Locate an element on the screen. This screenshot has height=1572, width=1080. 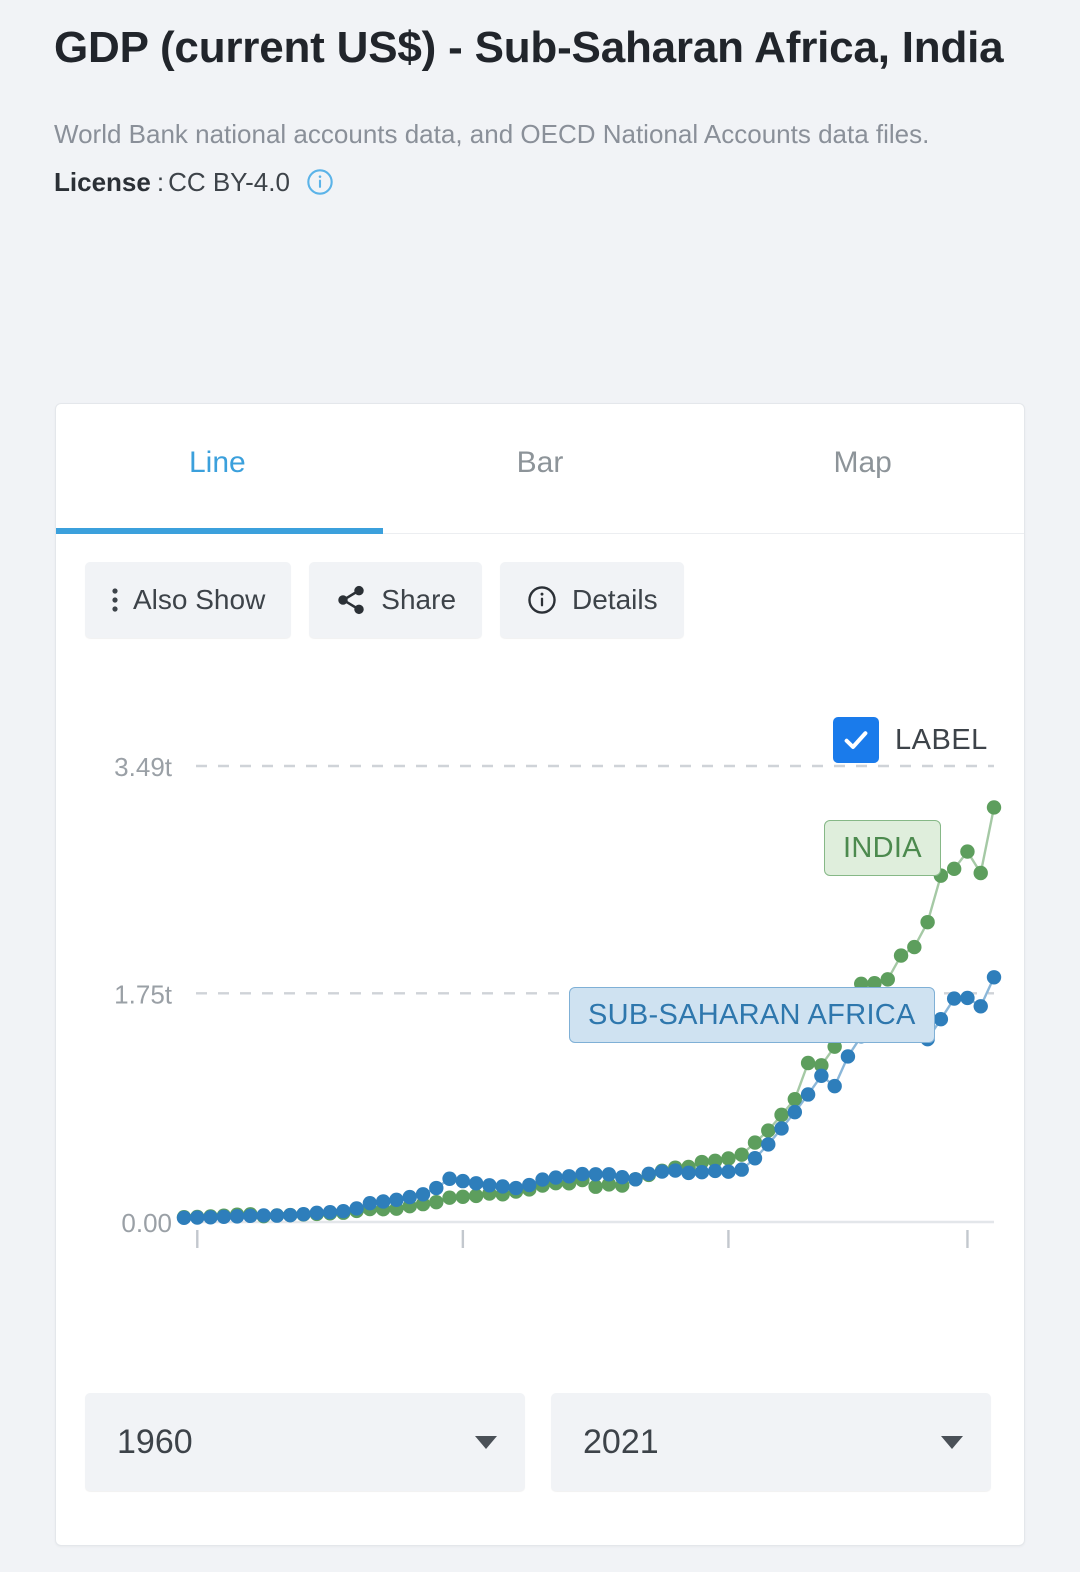
series-label-sub-saharan-africa: SUB-SAHARAN AFRICA is located at coordinates (752, 1015).